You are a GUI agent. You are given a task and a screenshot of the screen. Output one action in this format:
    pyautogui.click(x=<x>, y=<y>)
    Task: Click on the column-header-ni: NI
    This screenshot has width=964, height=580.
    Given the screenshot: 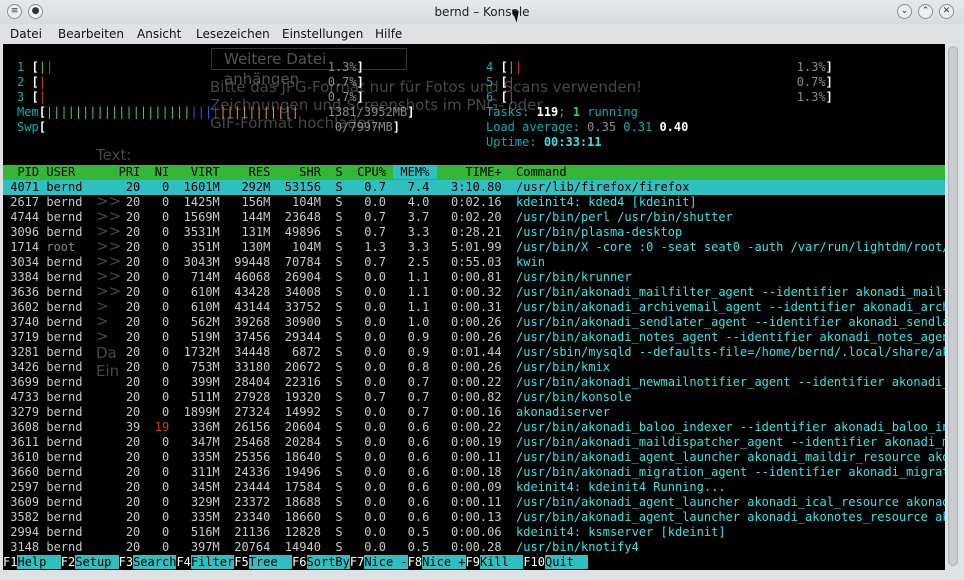 What is the action you would take?
    pyautogui.click(x=162, y=172)
    